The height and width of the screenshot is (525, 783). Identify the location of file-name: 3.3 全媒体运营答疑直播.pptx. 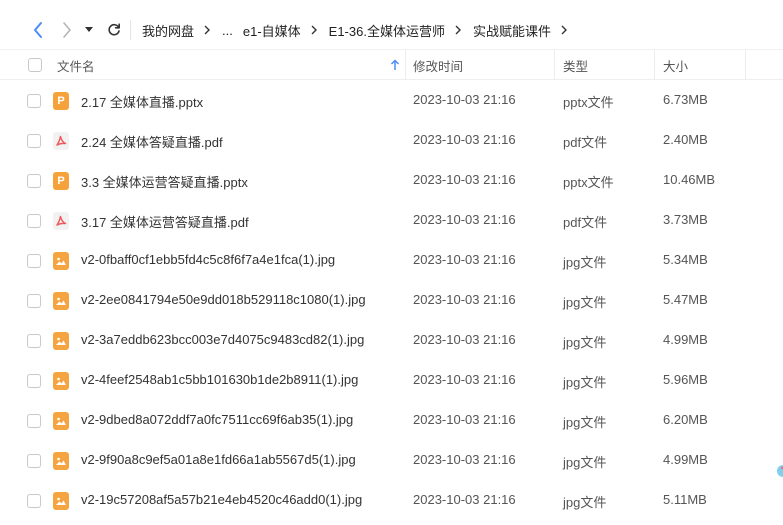
(164, 182).